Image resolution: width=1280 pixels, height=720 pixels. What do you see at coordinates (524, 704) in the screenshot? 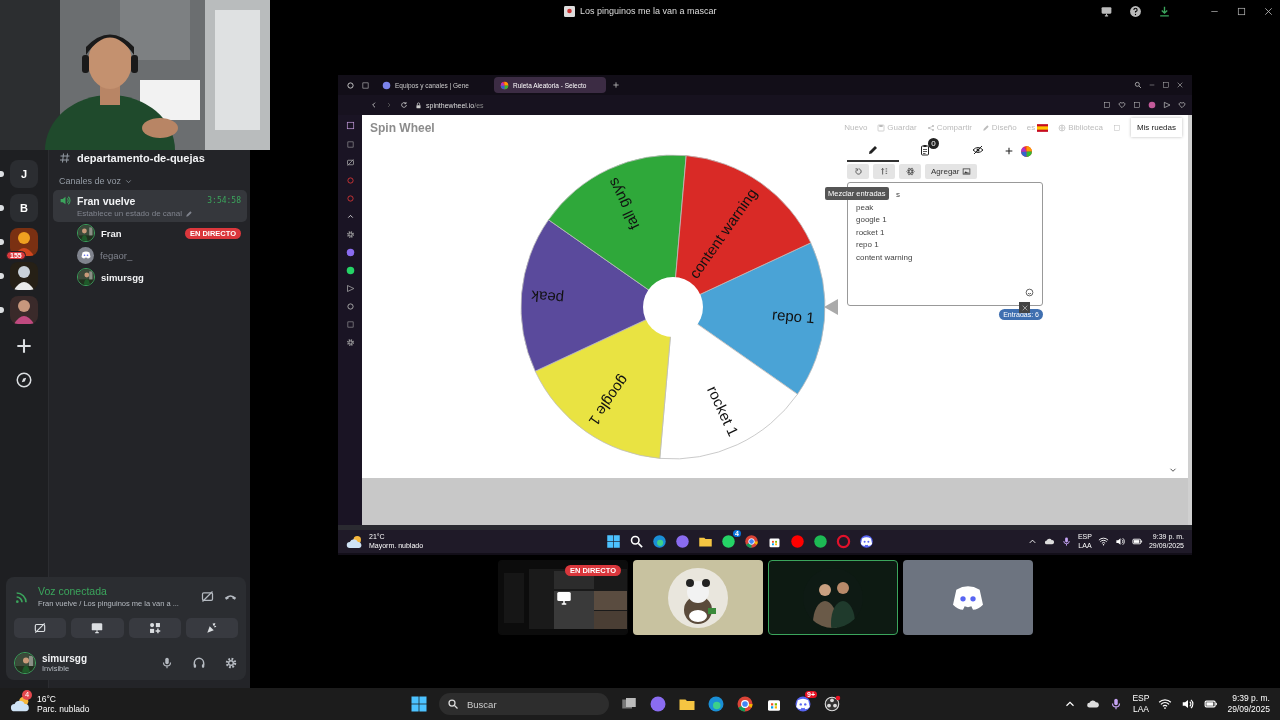
I see `search-field: Buscar` at bounding box center [524, 704].